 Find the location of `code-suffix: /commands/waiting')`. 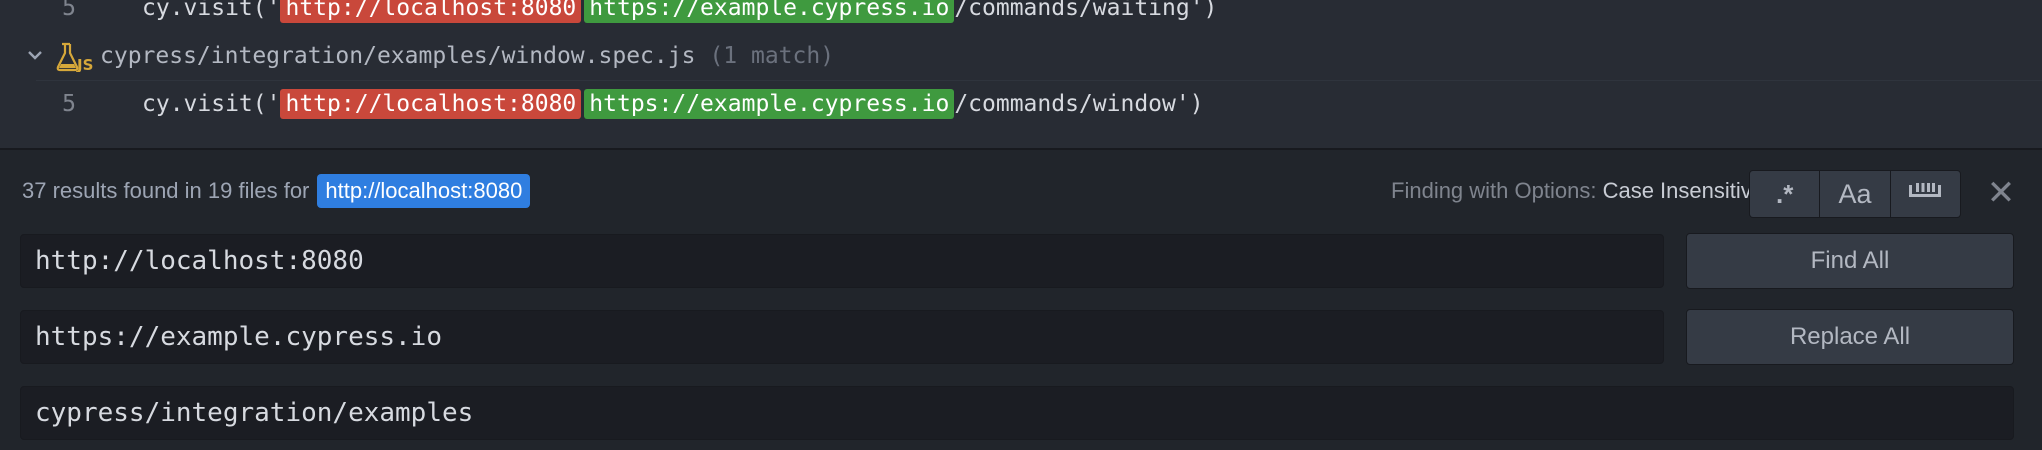

code-suffix: /commands/waiting') is located at coordinates (1086, 10).